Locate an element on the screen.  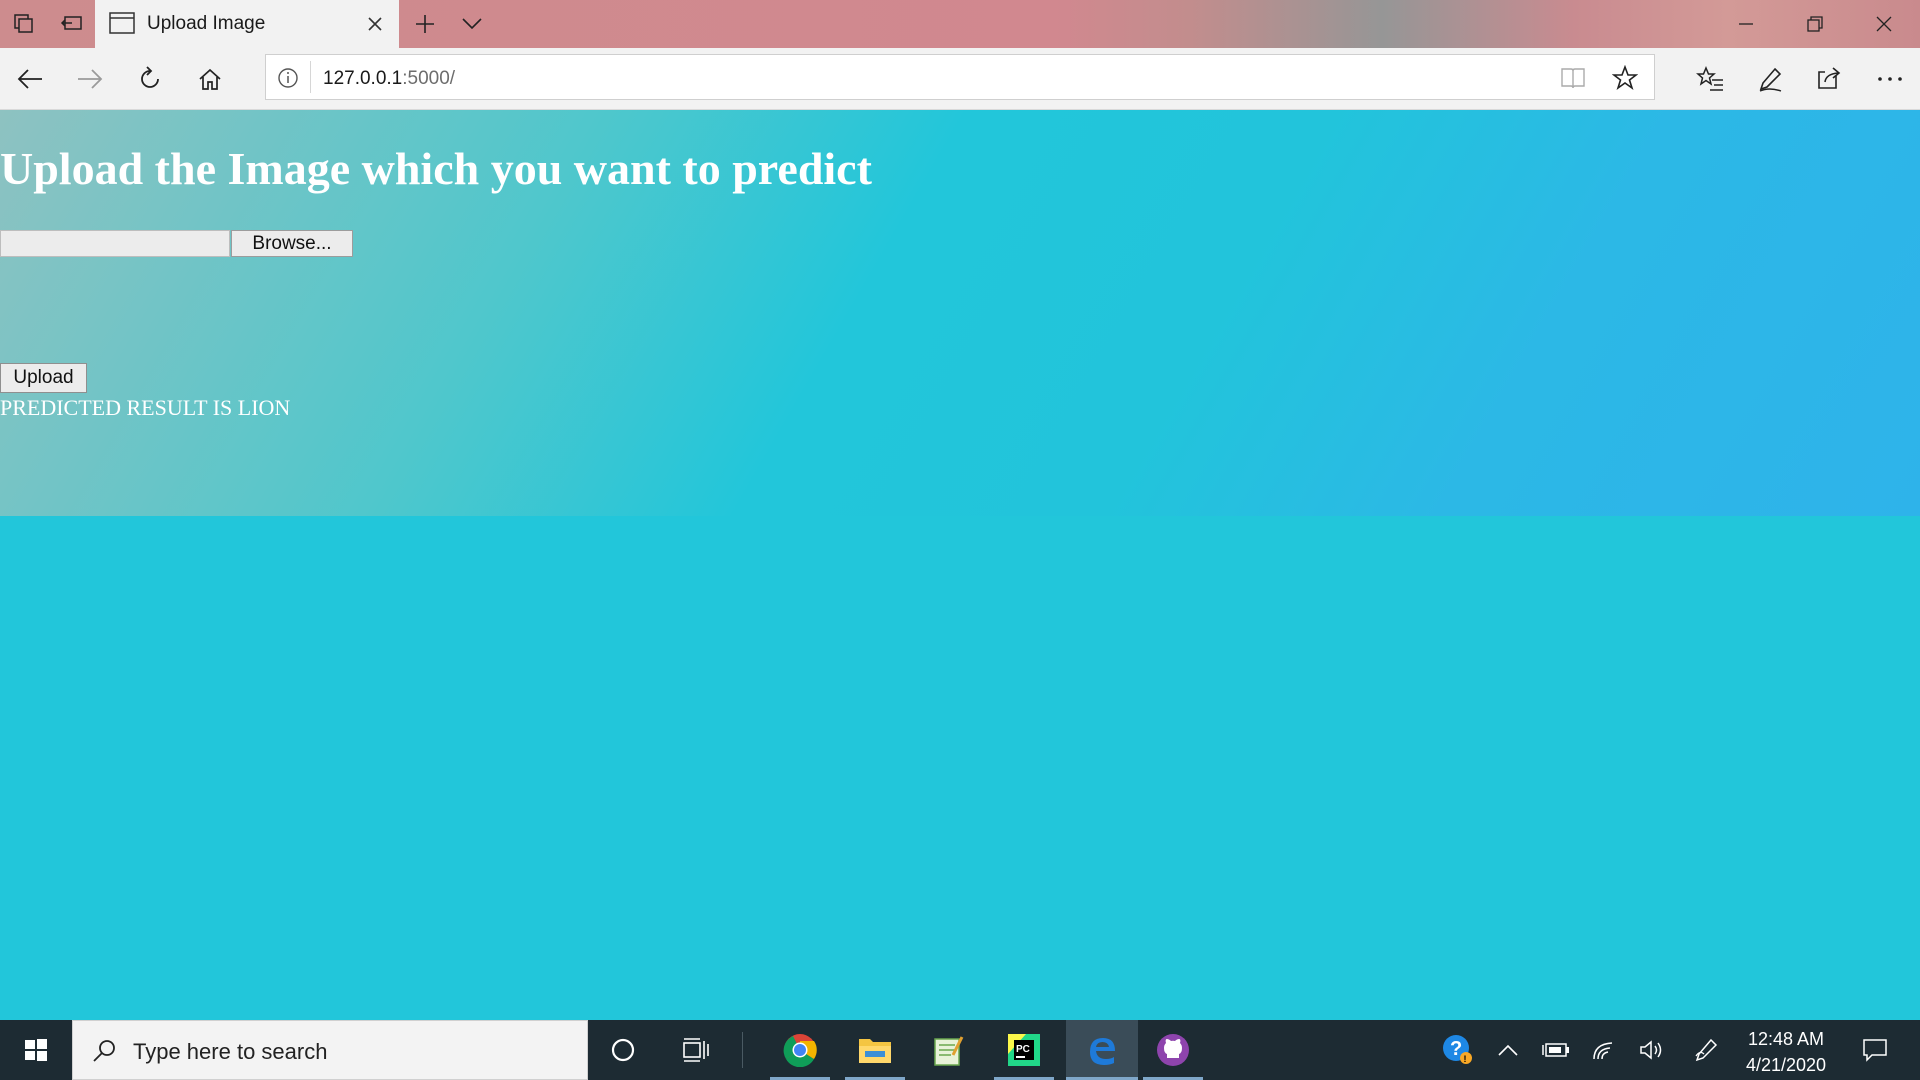
address-bar: 127.0.0.1:5000/ is located at coordinates (960, 77).